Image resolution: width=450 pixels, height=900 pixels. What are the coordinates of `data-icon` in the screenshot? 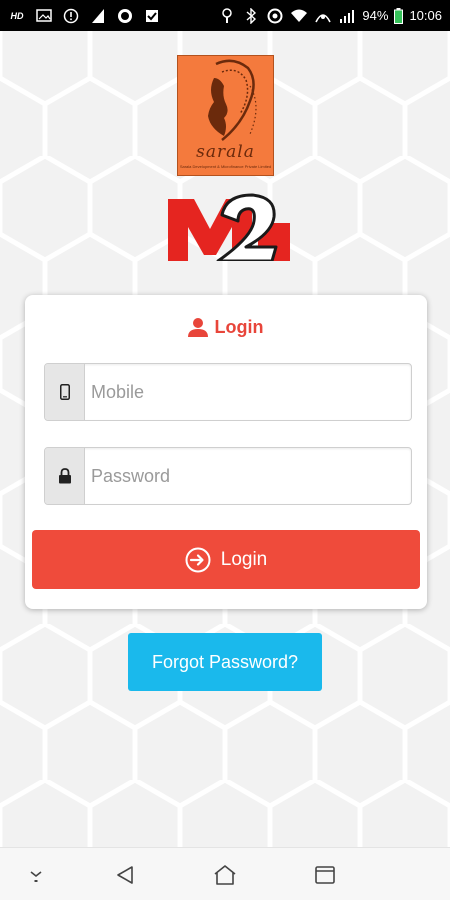 It's located at (275, 16).